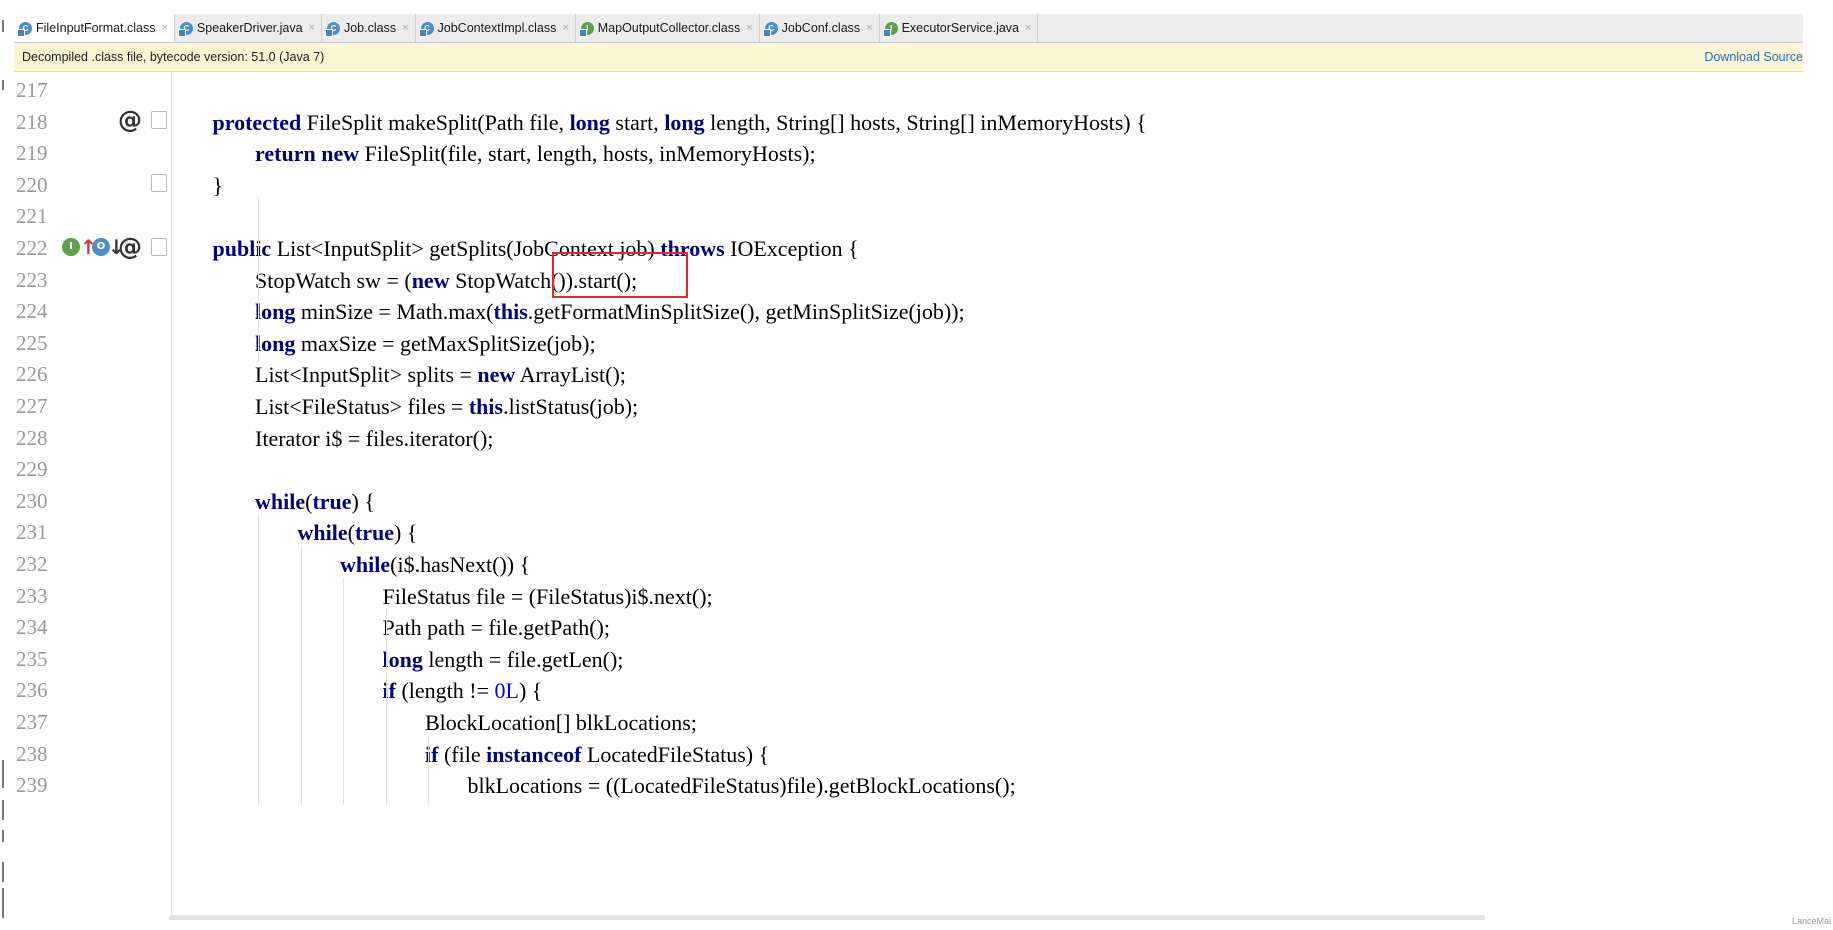 The height and width of the screenshot is (930, 1833). What do you see at coordinates (675, 754) in the screenshot?
I see `code-token: LocatedFileStatus) {` at bounding box center [675, 754].